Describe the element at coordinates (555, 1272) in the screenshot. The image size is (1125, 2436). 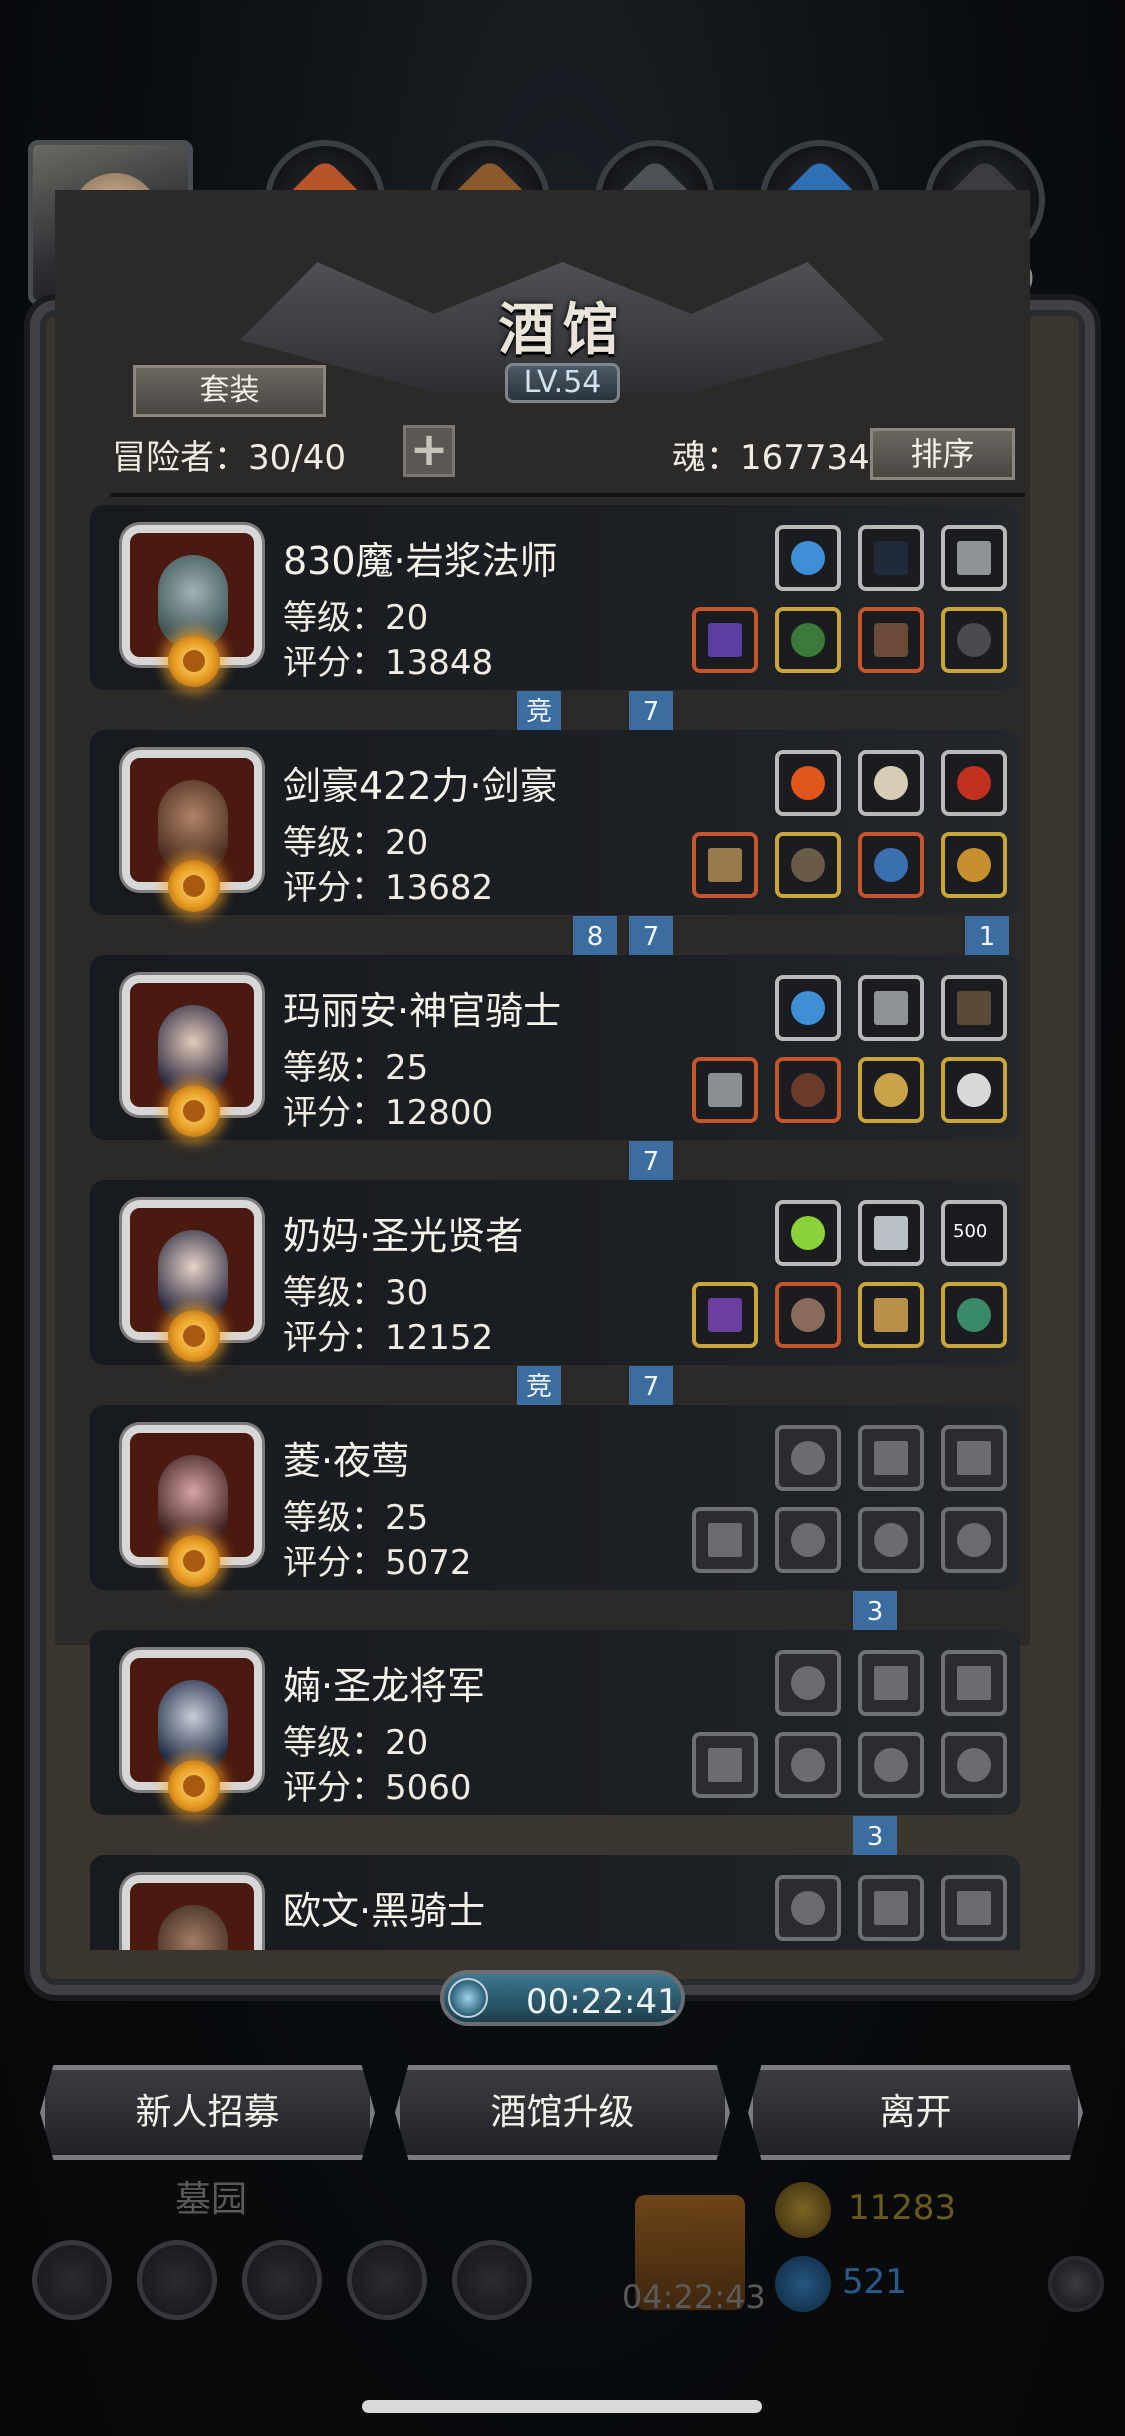
I see `hero-card: 奶妈·圣光贤者 等级：30 评分：12152 500` at that location.